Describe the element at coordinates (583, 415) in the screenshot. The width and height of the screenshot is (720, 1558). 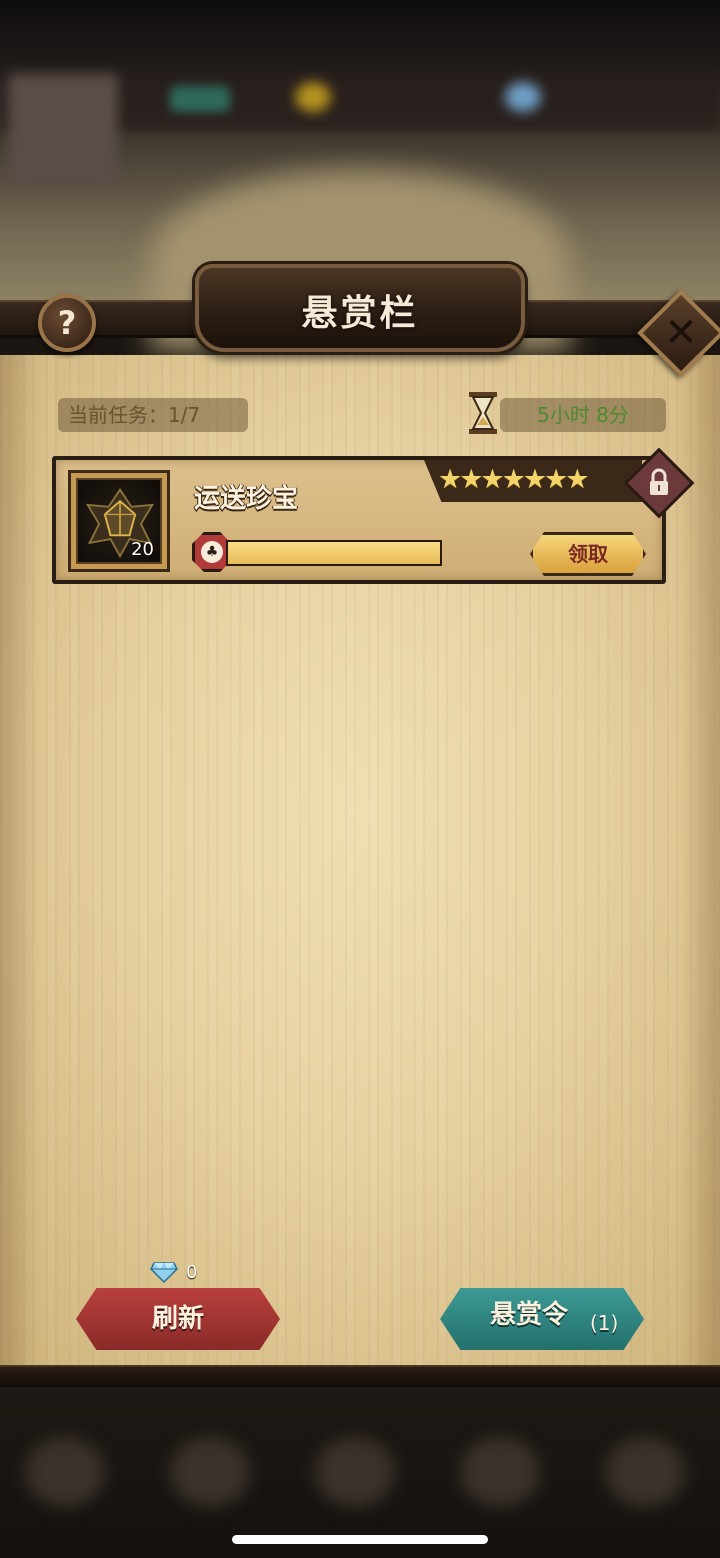
I see `time-remaining: 5小时 8分` at that location.